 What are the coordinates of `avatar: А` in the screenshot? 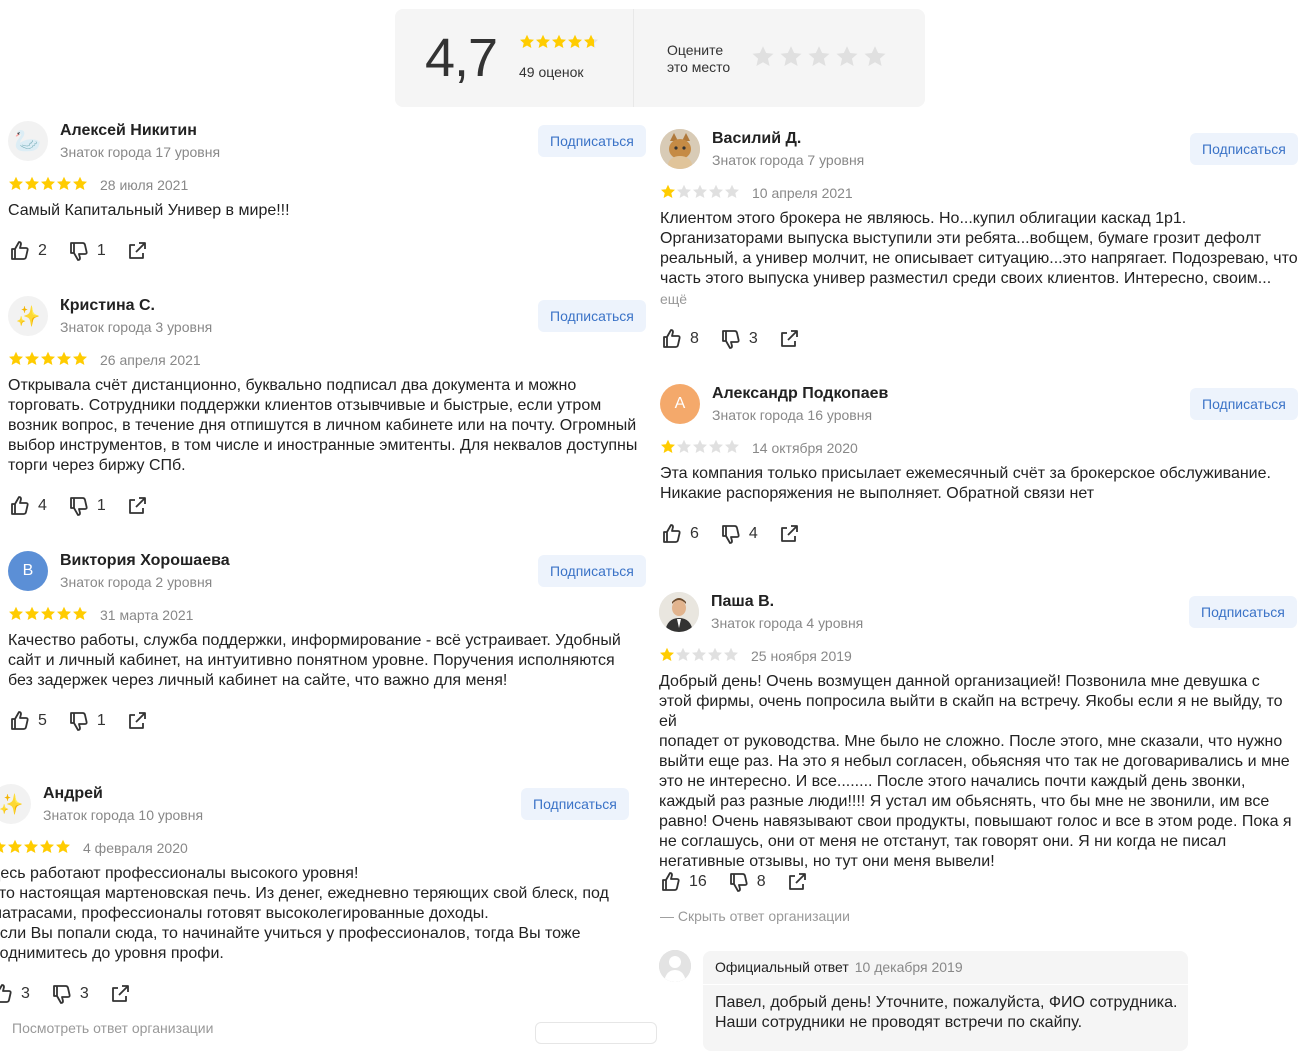 It's located at (680, 404).